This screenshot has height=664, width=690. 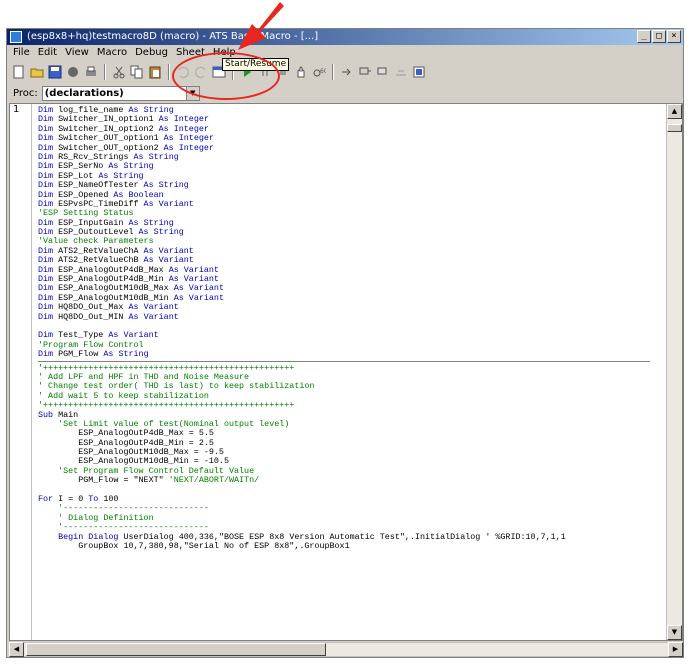 I want to click on maximize-button: □, so click(x=659, y=36).